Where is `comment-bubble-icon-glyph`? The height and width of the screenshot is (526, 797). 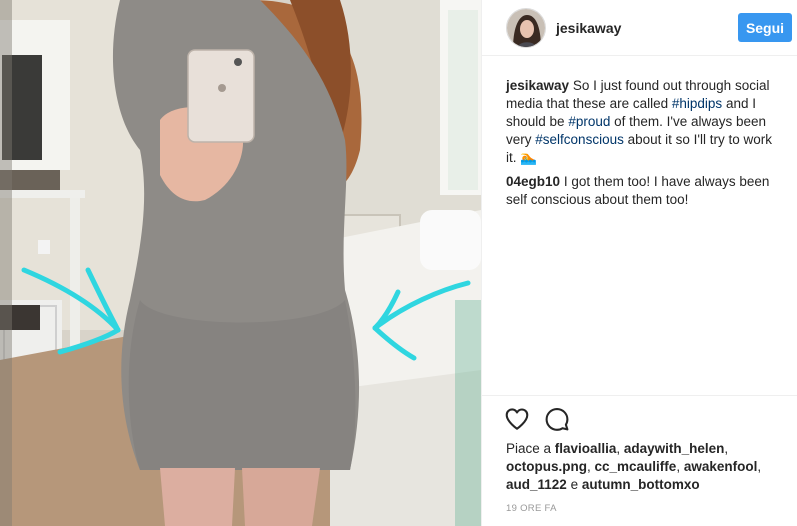 comment-bubble-icon-glyph is located at coordinates (557, 419).